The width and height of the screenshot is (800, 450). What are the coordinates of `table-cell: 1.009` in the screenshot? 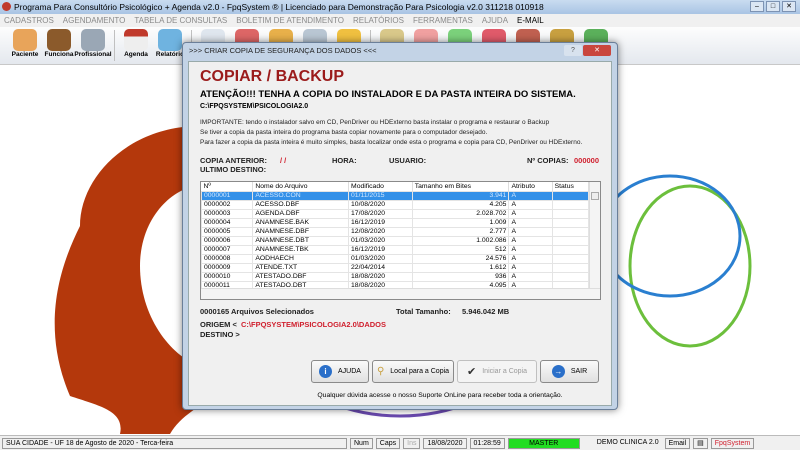 It's located at (460, 222).